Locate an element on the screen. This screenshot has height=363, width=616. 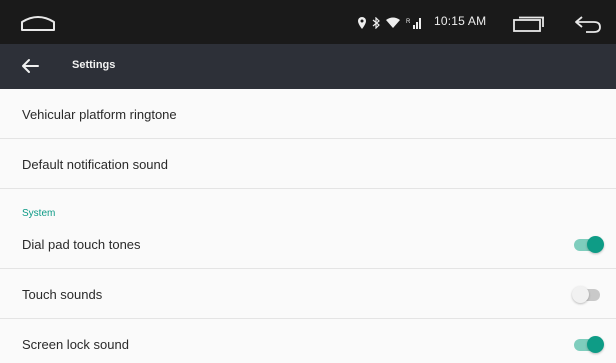
setting-label: Vehicular platform ringtone is located at coordinates (99, 114).